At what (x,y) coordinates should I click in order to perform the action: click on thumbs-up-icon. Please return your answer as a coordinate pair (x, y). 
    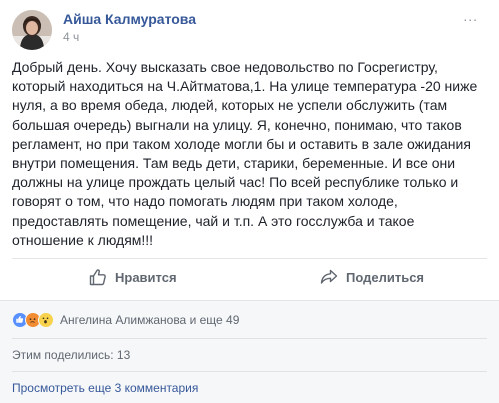
    Looking at the image, I should click on (97, 277).